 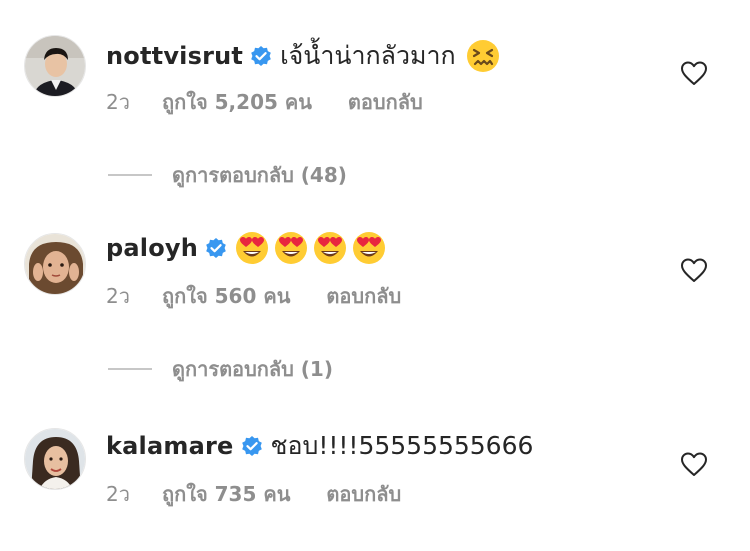 I want to click on confounded-face-icon, so click(x=483, y=56).